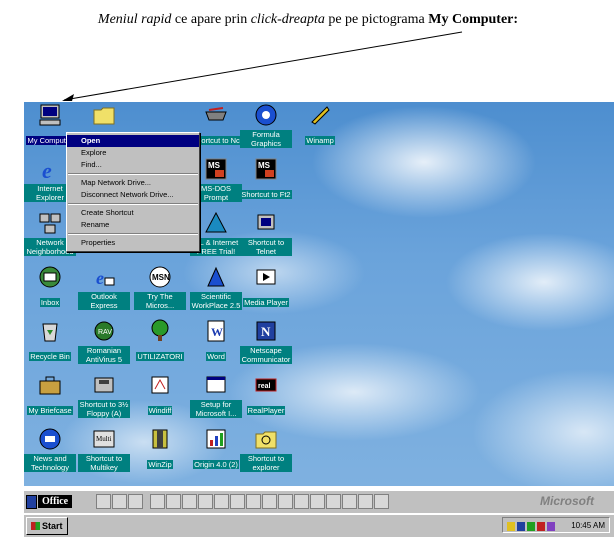  What do you see at coordinates (52, 526) in the screenshot?
I see `start-label: Start` at bounding box center [52, 526].